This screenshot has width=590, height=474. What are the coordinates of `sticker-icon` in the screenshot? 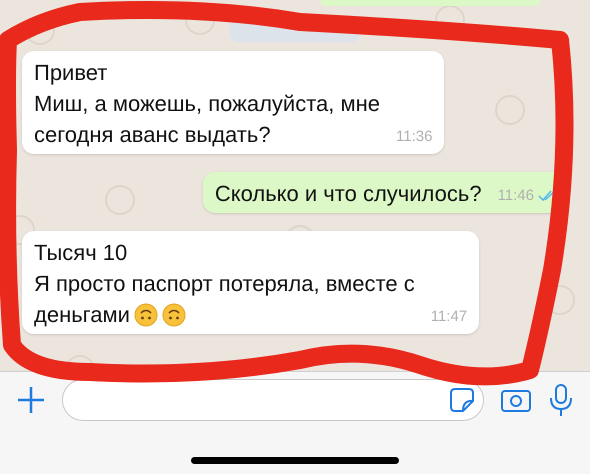 It's located at (462, 400).